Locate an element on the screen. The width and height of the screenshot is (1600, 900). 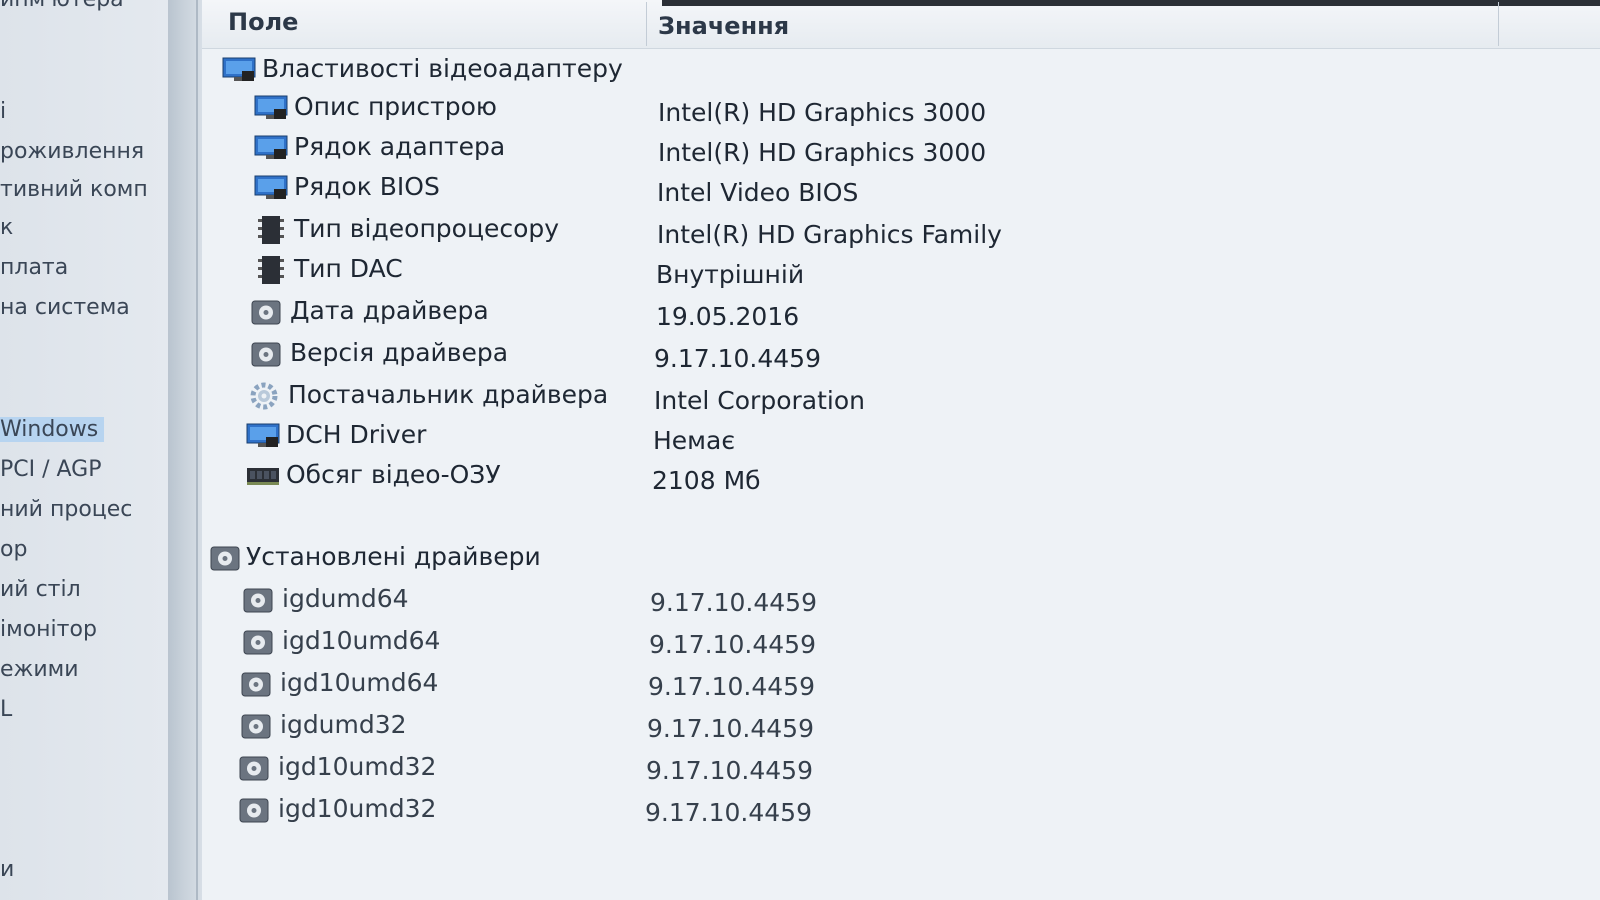
tree-item: L is located at coordinates (84, 710).